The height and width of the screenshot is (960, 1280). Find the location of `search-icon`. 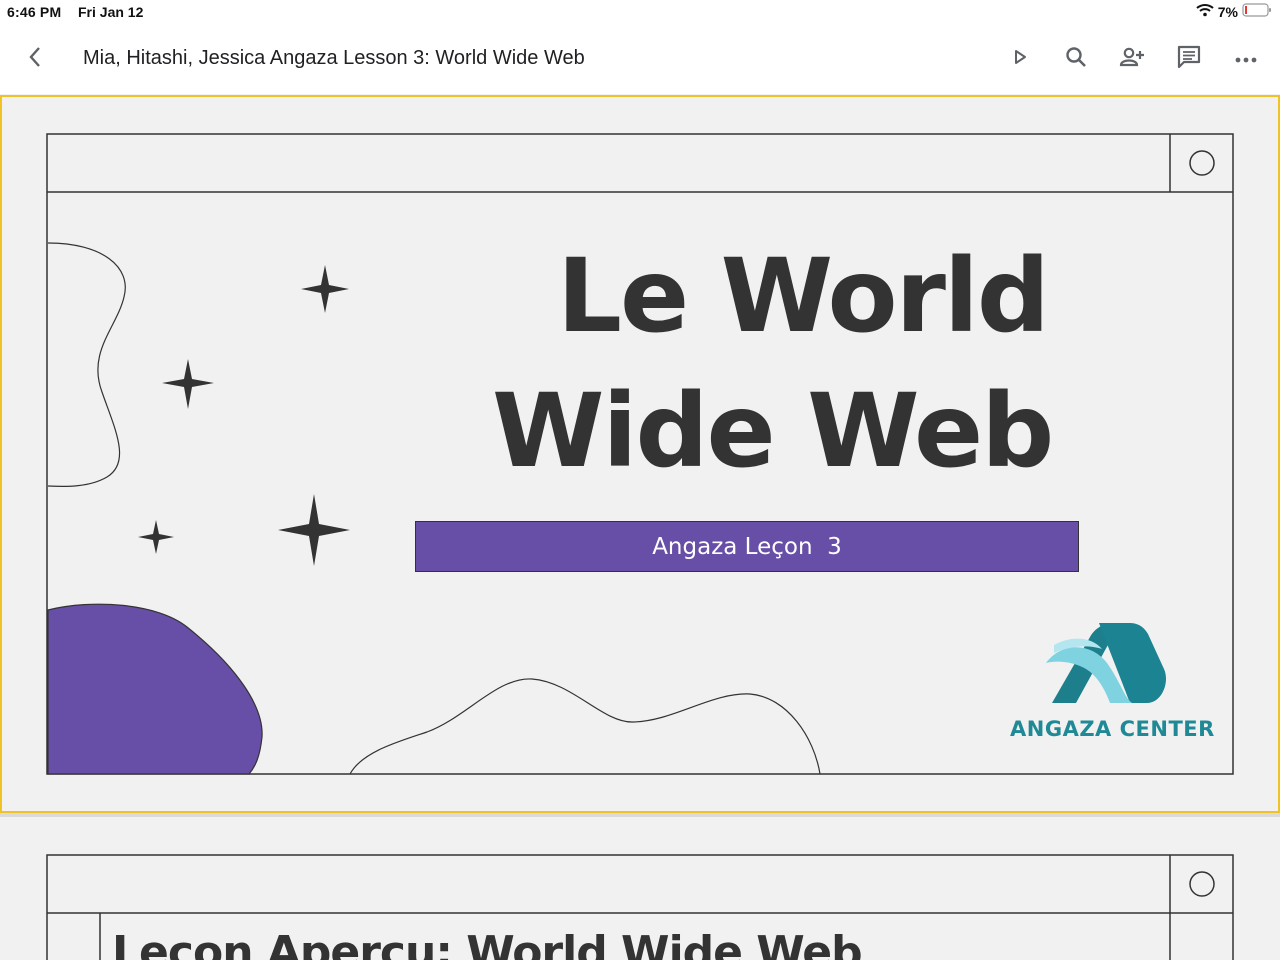

search-icon is located at coordinates (1076, 59).